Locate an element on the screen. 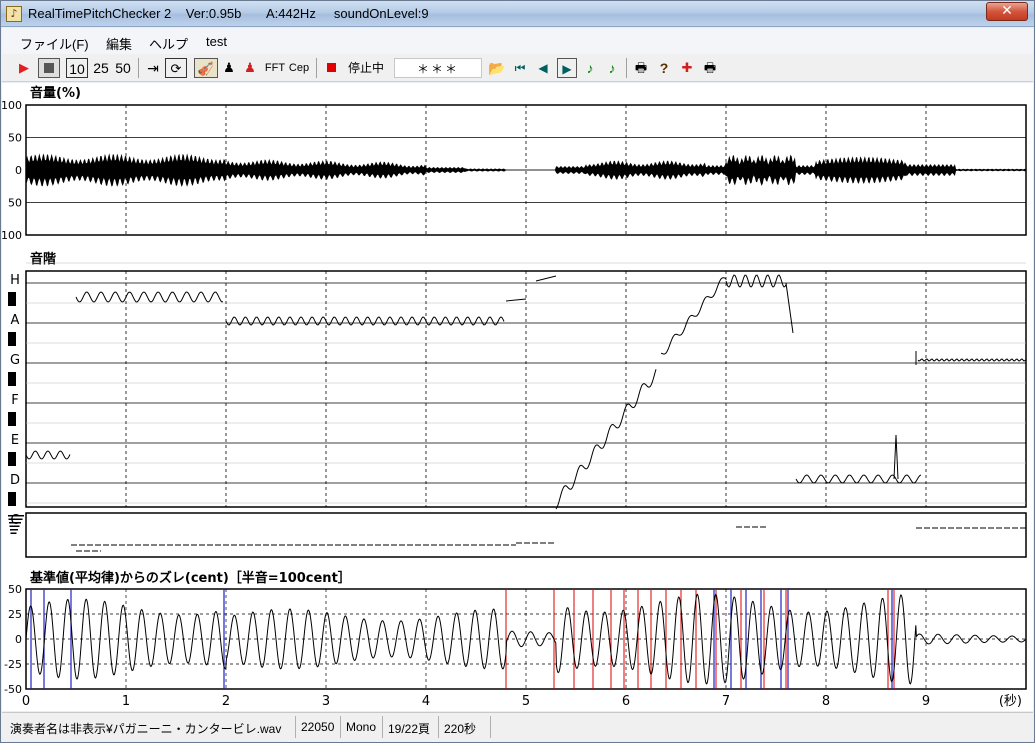 The height and width of the screenshot is (743, 1035). menu-edit: 編集 is located at coordinates (119, 43).